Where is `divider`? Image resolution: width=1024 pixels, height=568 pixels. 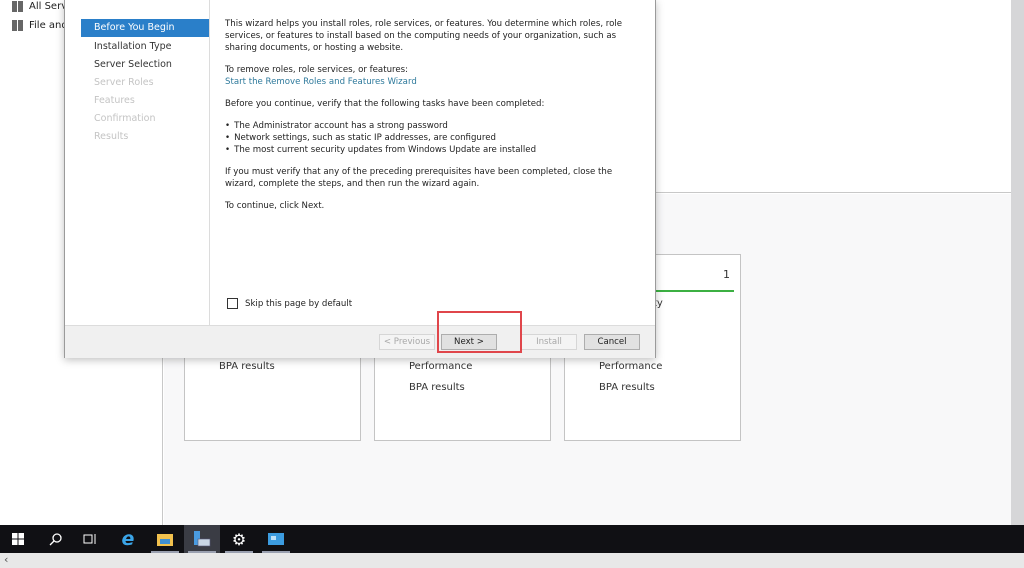 divider is located at coordinates (209, 162).